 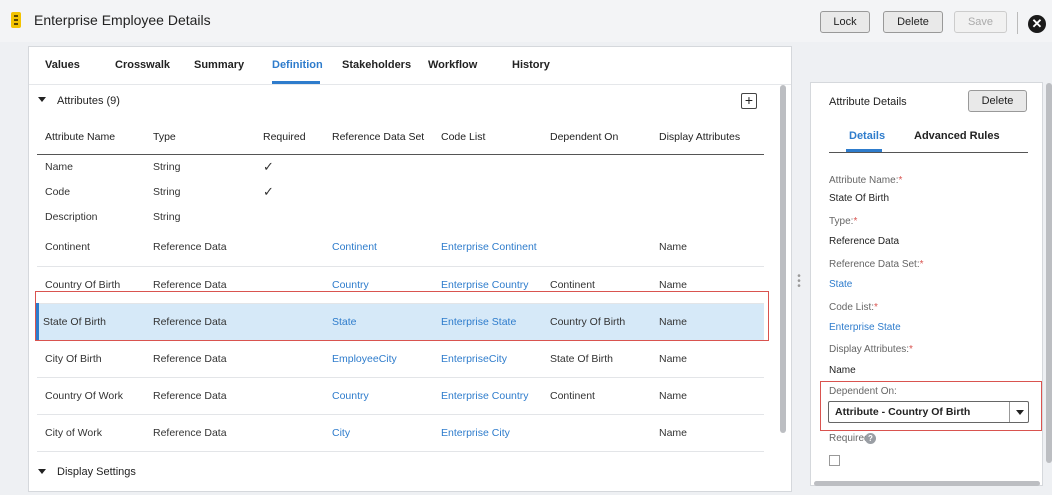 I want to click on table-row: Name String ✓, so click(x=400, y=166).